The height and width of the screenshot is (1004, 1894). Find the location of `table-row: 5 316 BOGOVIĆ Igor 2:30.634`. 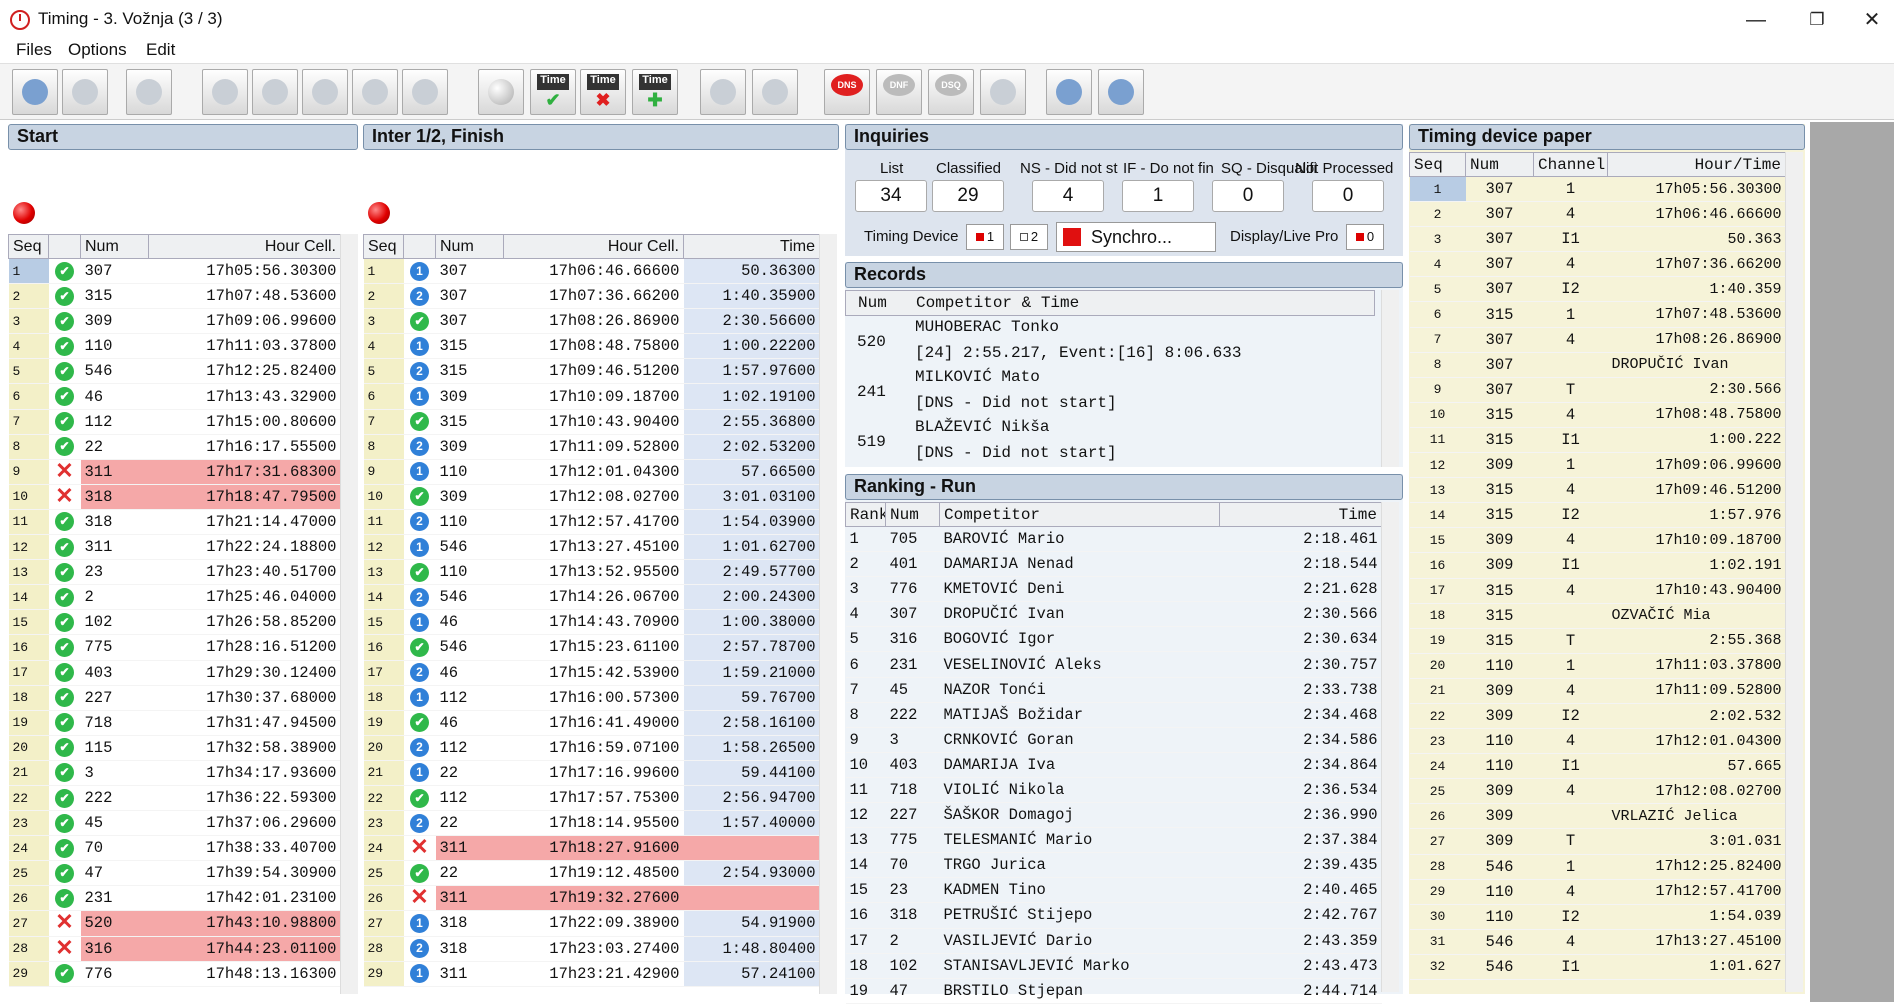

table-row: 5 316 BOGOVIĆ Igor 2:30.634 is located at coordinates (1113, 639).